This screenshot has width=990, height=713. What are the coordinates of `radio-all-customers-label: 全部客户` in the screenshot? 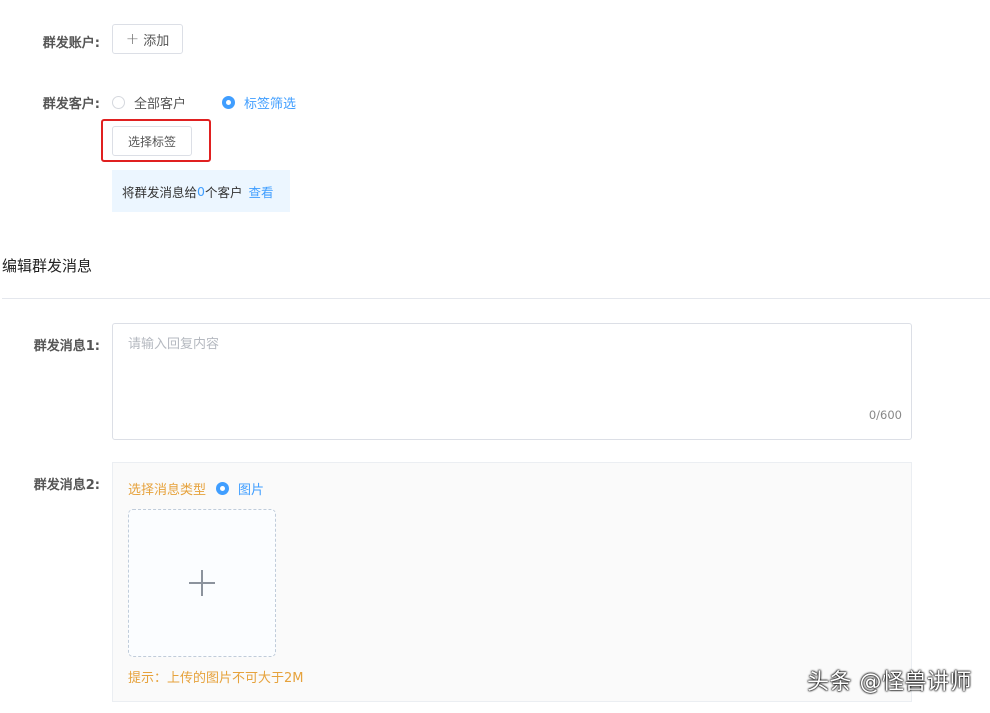 It's located at (160, 104).